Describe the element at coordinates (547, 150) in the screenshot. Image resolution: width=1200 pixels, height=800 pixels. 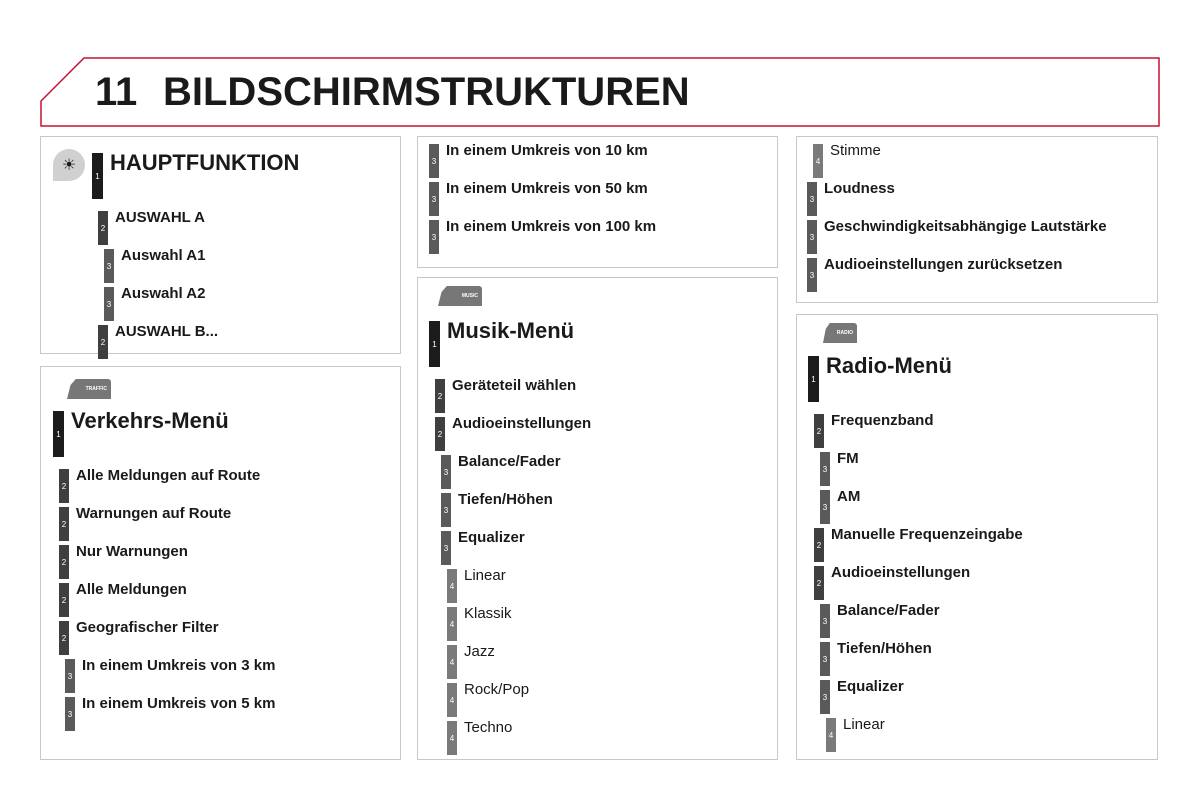
I see `menu-item-label: In einem Umkreis von 10 km` at that location.